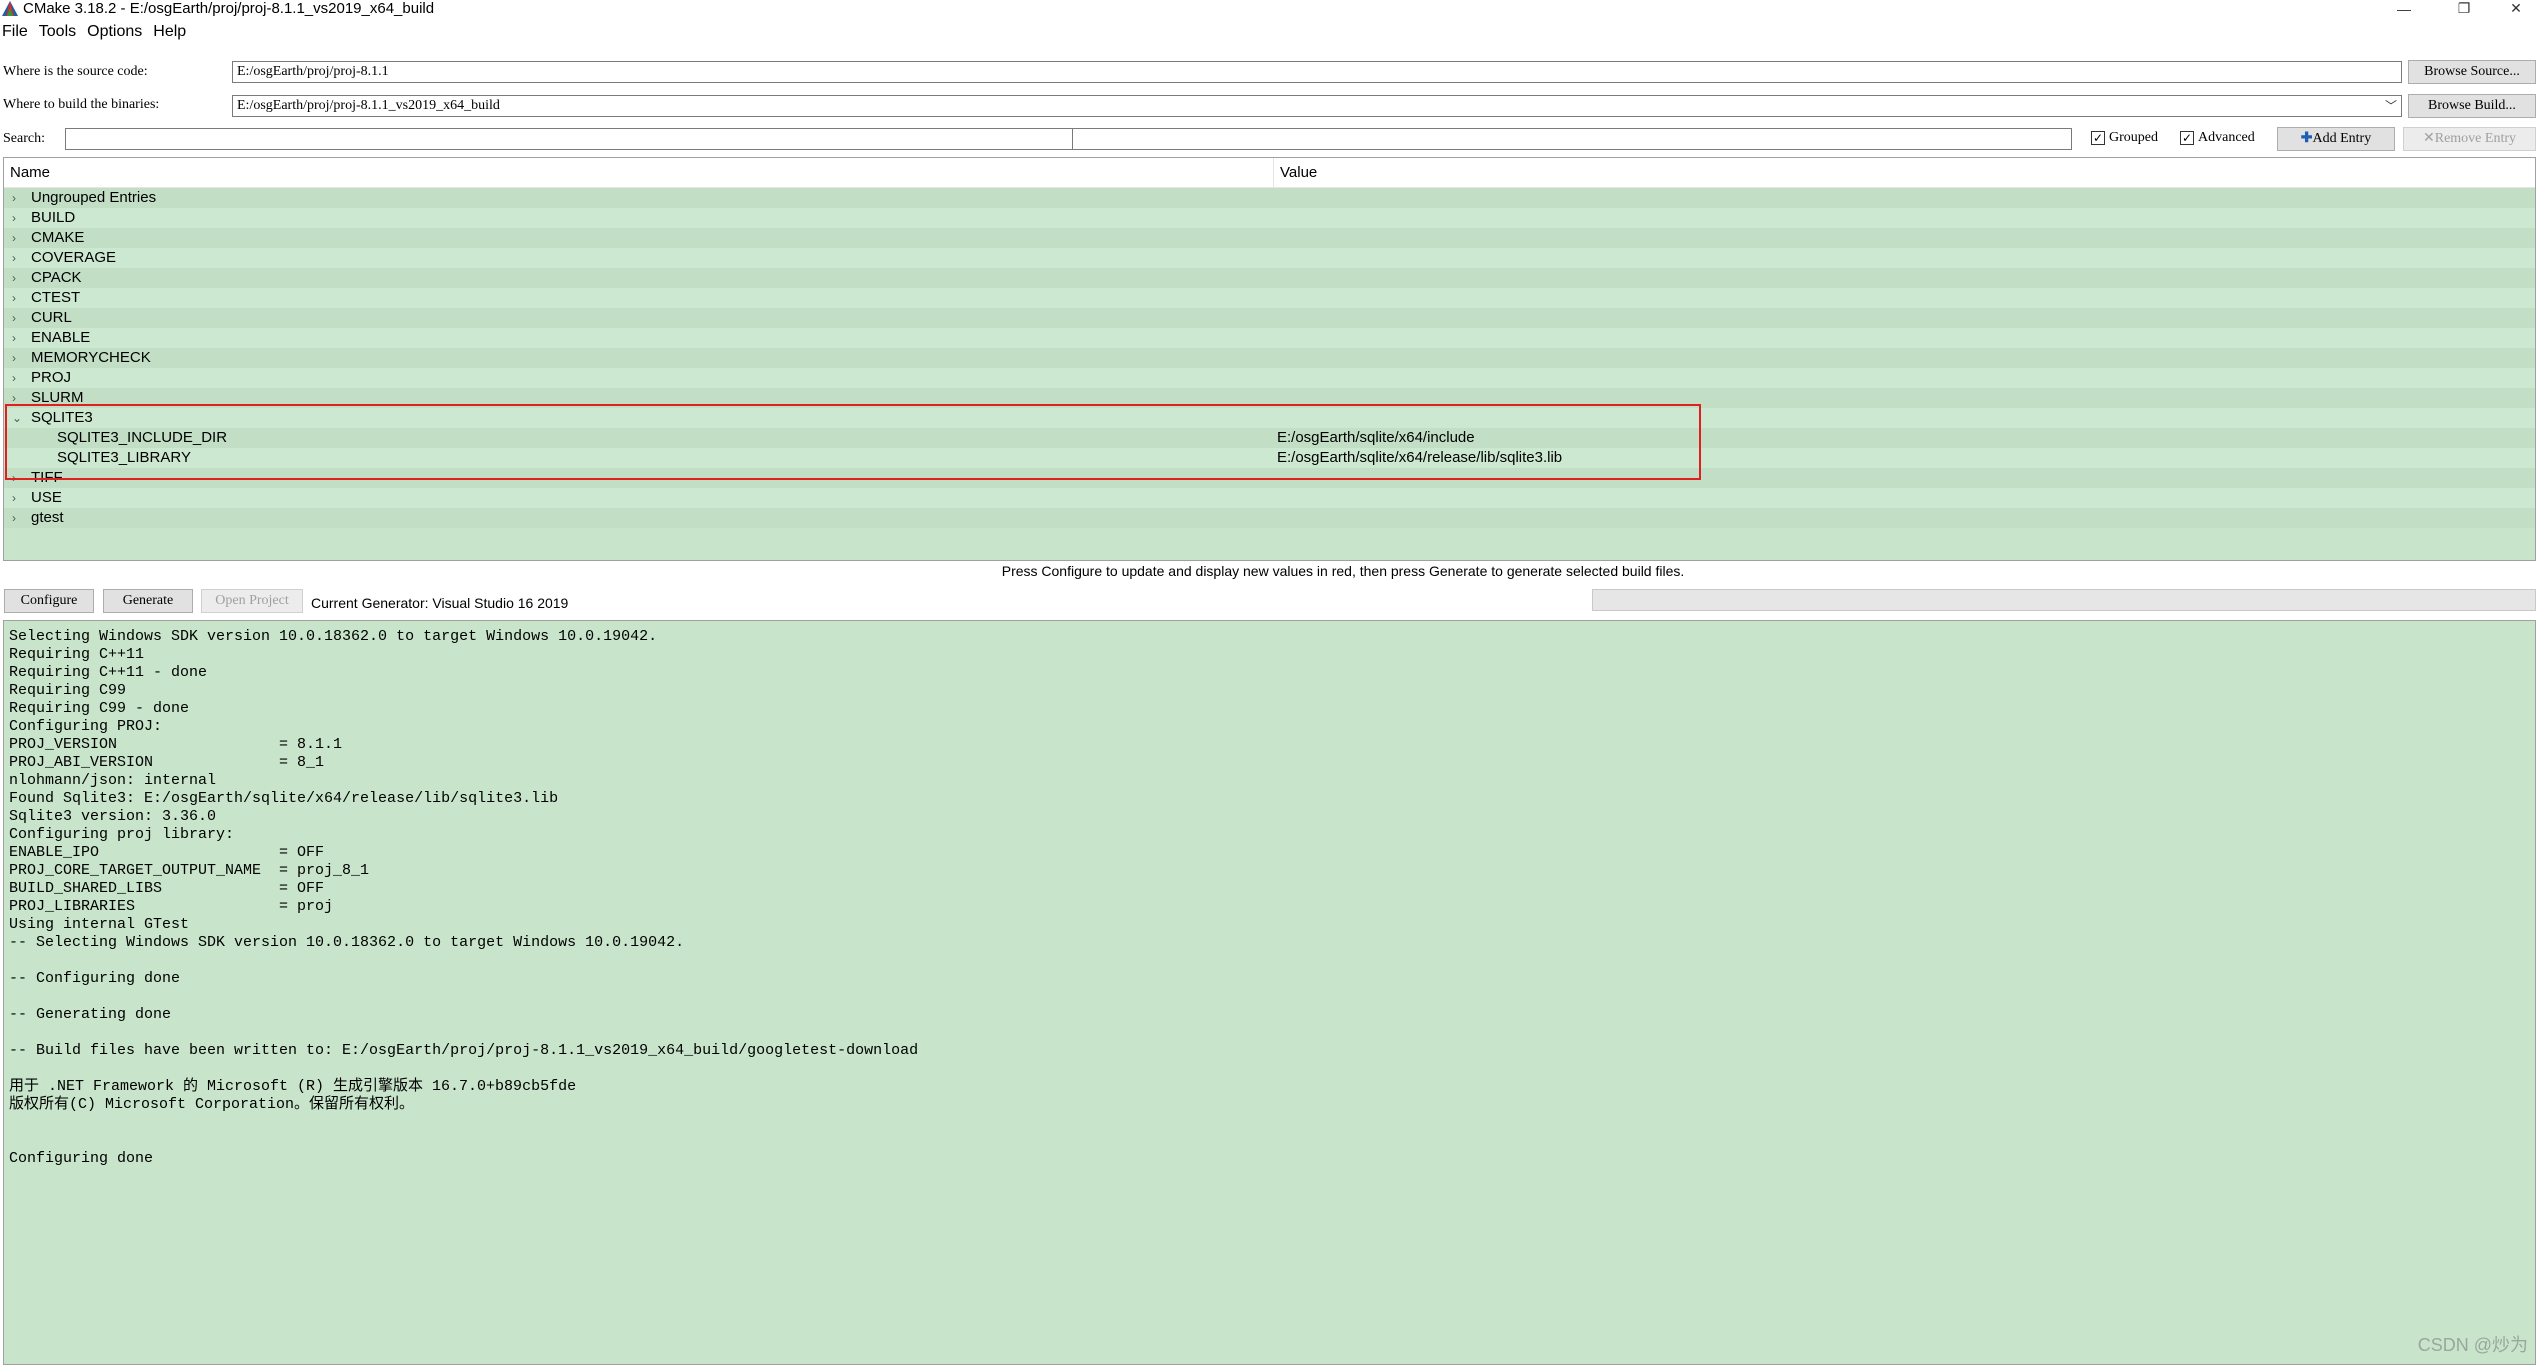 Image resolution: width=2536 pixels, height=1365 pixels. What do you see at coordinates (252, 601) in the screenshot?
I see `open-project-button: Open Project` at bounding box center [252, 601].